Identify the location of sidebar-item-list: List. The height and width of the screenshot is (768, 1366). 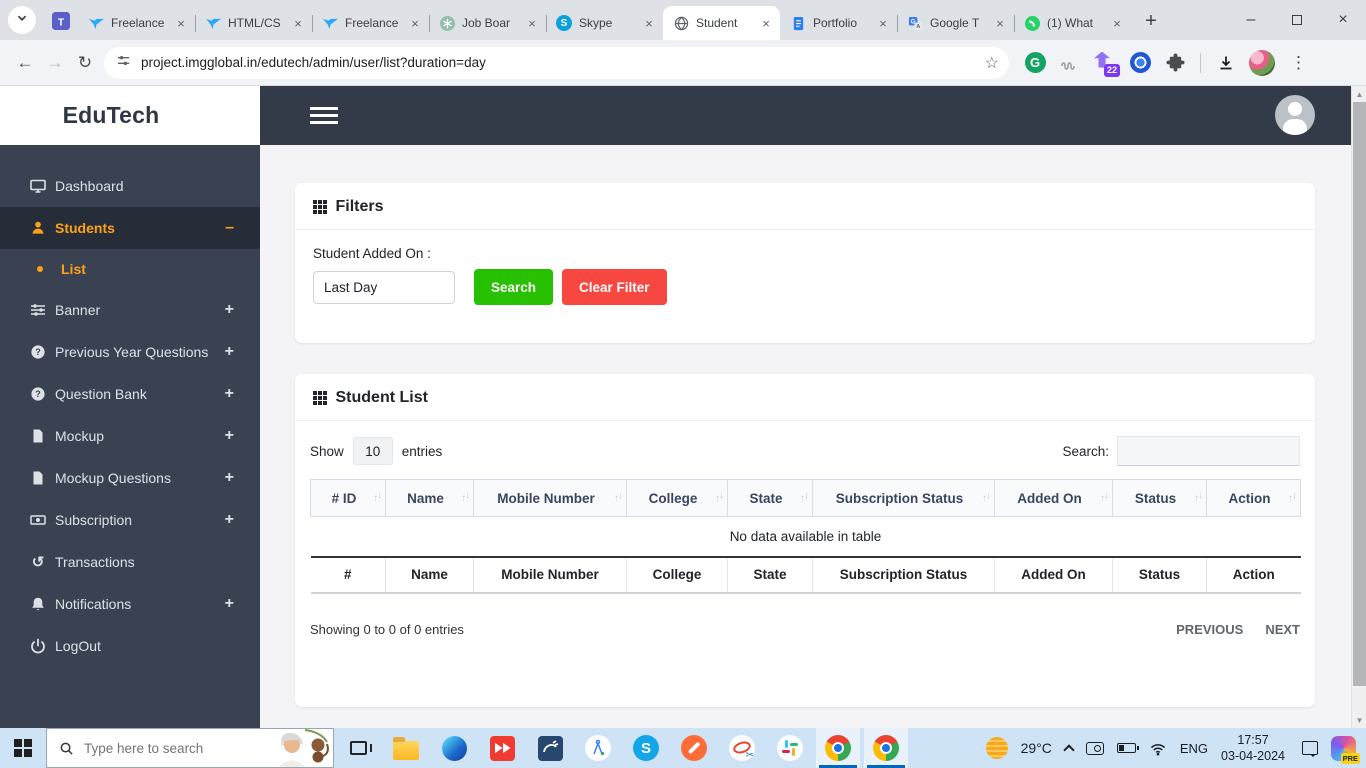
(130, 269).